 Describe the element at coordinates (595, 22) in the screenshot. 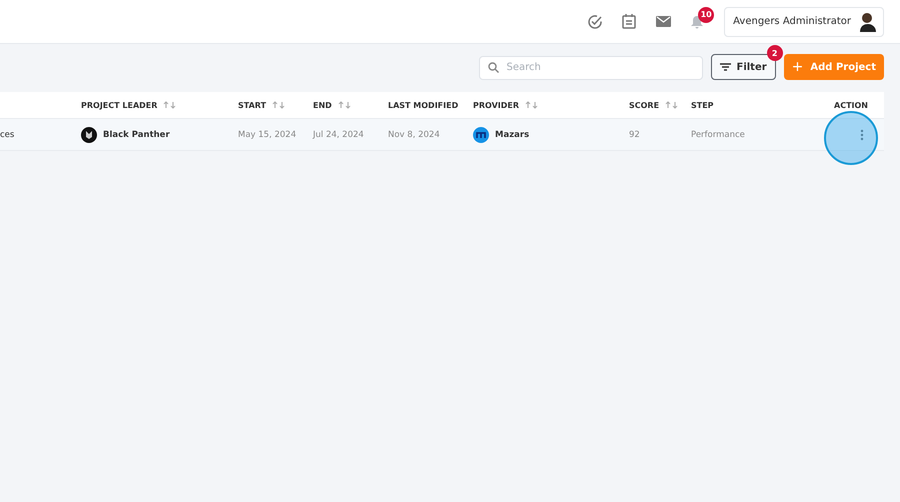

I see `check-circle-icon` at that location.